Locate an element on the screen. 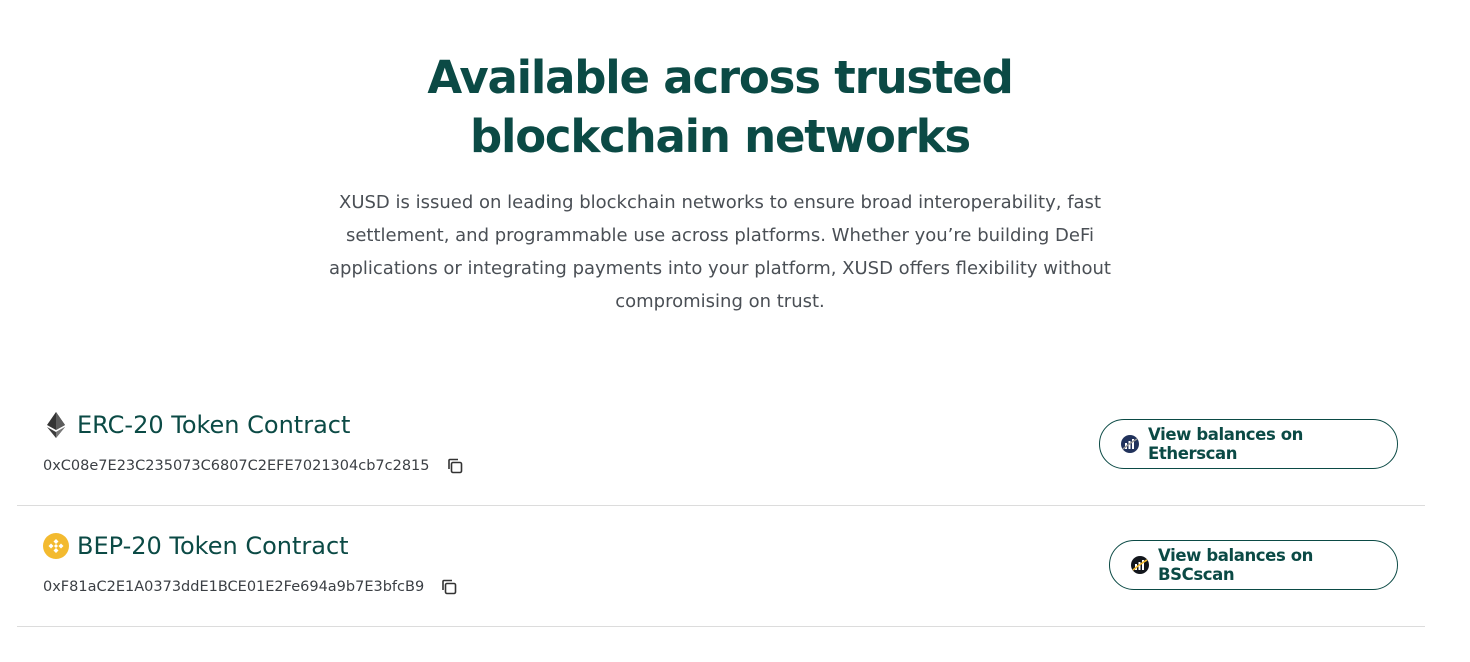  view-etherscan-button: View balances on Etherscan is located at coordinates (1248, 444).